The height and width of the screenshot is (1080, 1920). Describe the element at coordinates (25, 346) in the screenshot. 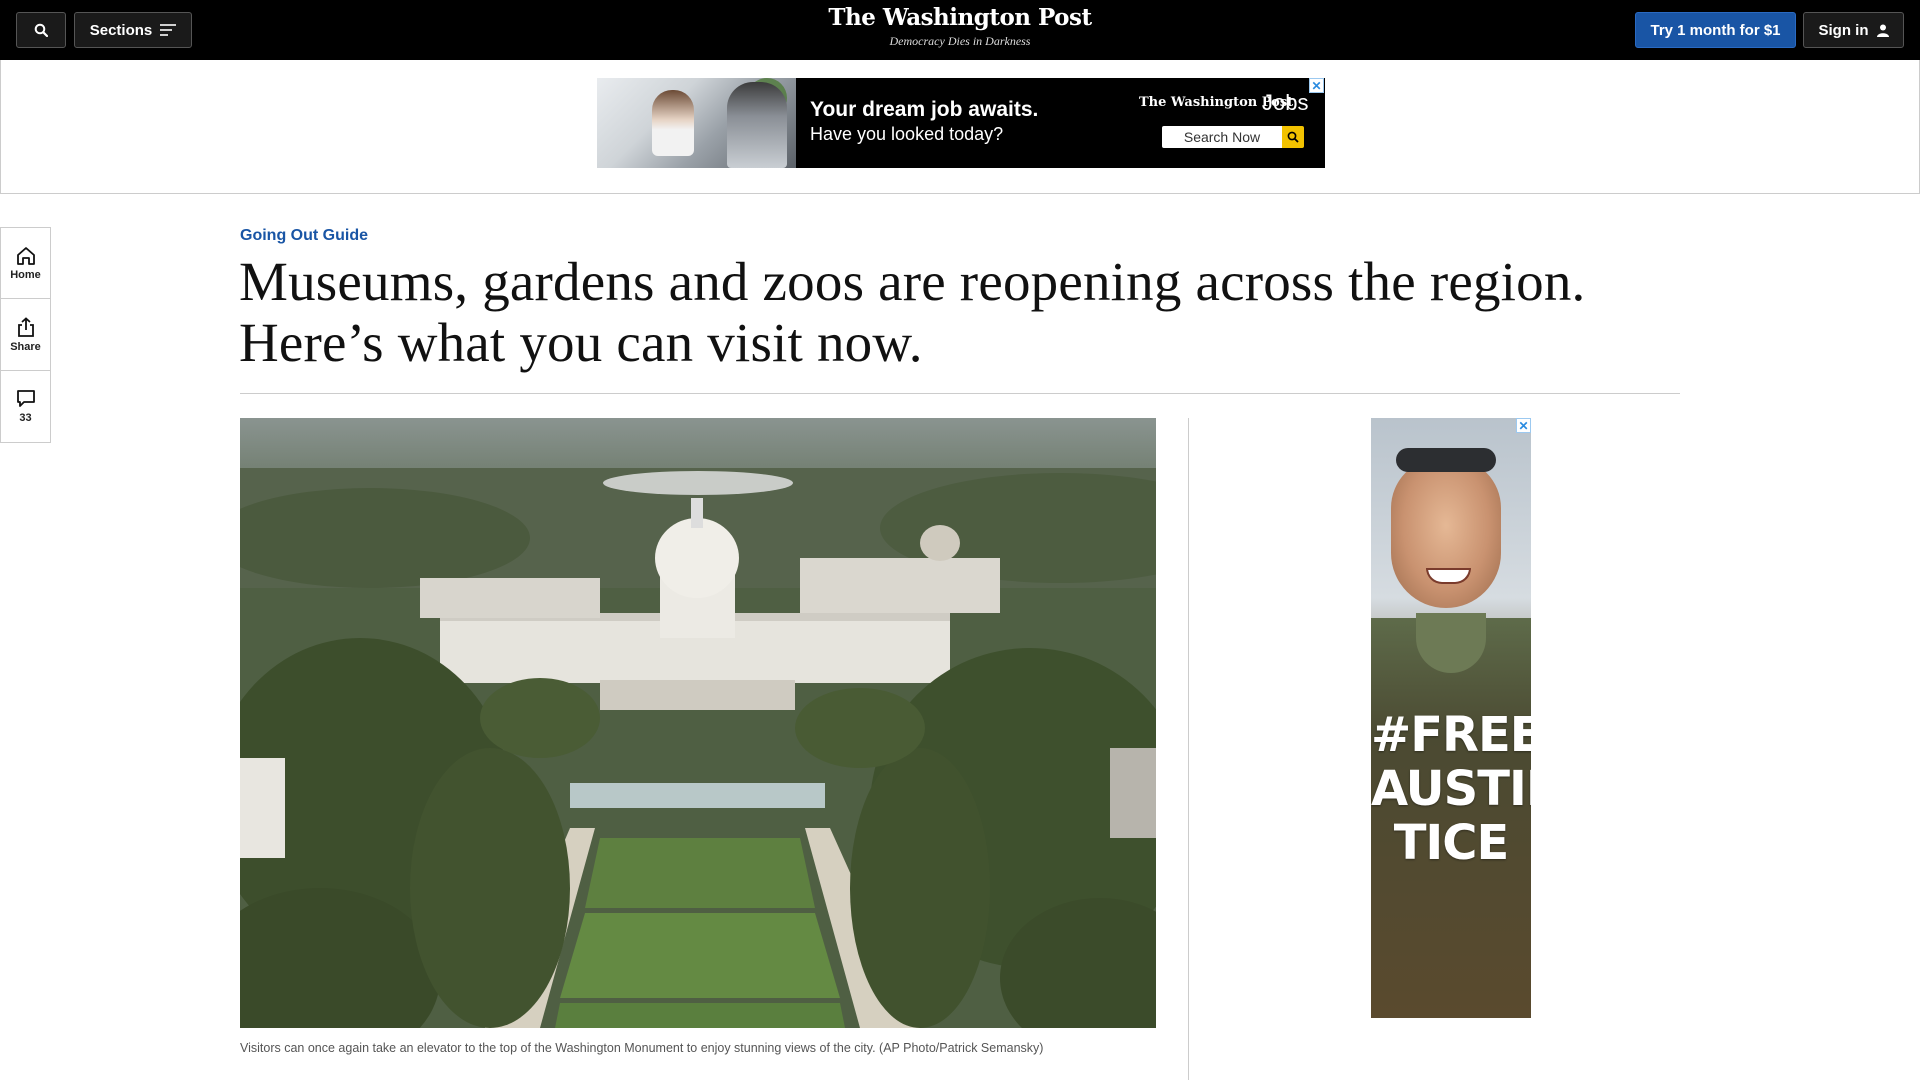

I see `rail-share-label: Share` at that location.